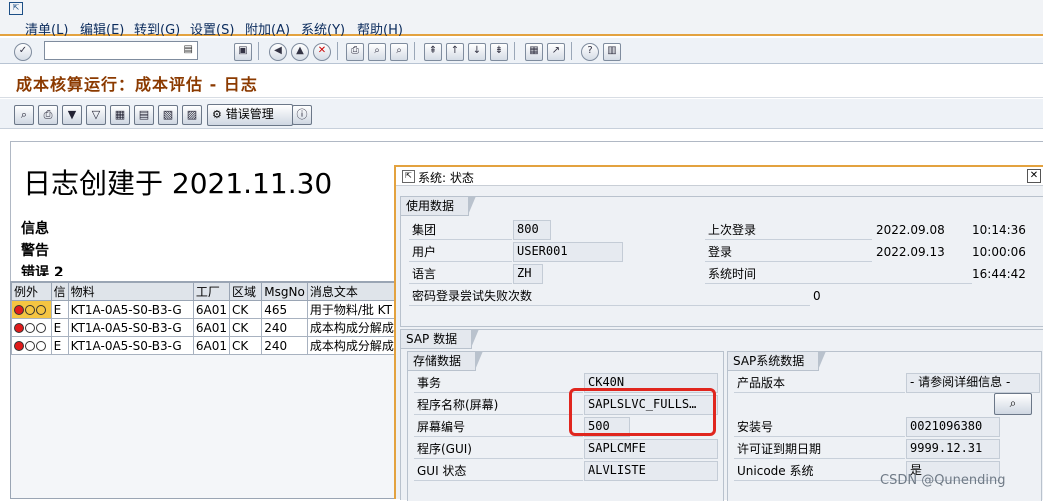  Describe the element at coordinates (534, 52) in the screenshot. I see `new-session-icon: ▦` at that location.